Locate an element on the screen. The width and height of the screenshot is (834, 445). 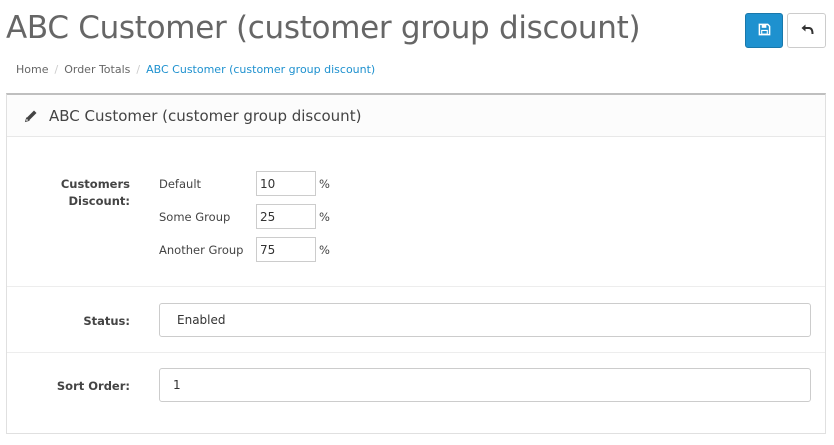
panel-title: ABC Customer (customer group discount) is located at coordinates (205, 115).